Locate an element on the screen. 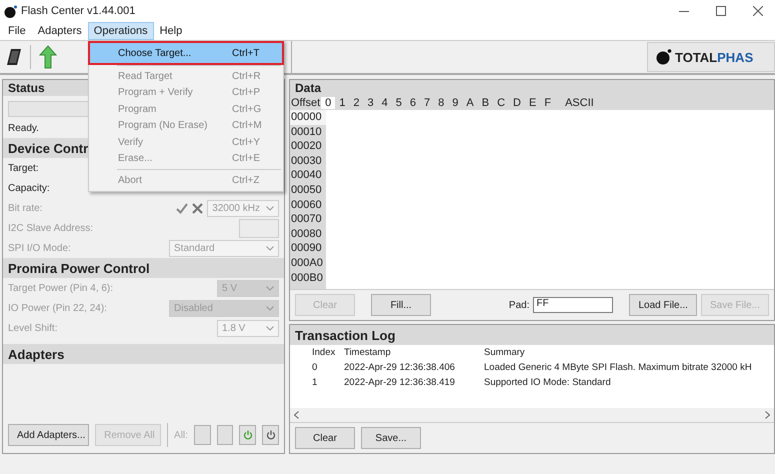  column-header: 9 is located at coordinates (455, 103).